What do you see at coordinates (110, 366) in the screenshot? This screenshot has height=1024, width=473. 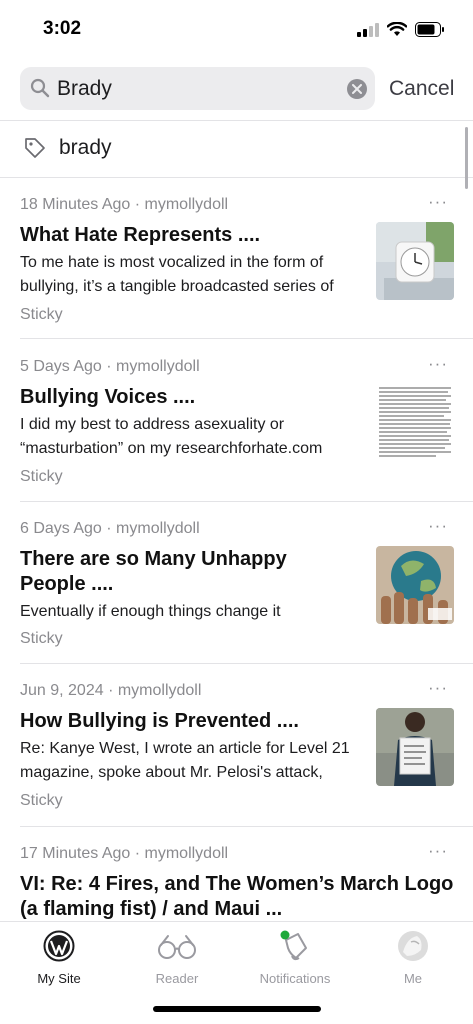 I see `post-meta: 5 Days Ago · mymollydoll` at bounding box center [110, 366].